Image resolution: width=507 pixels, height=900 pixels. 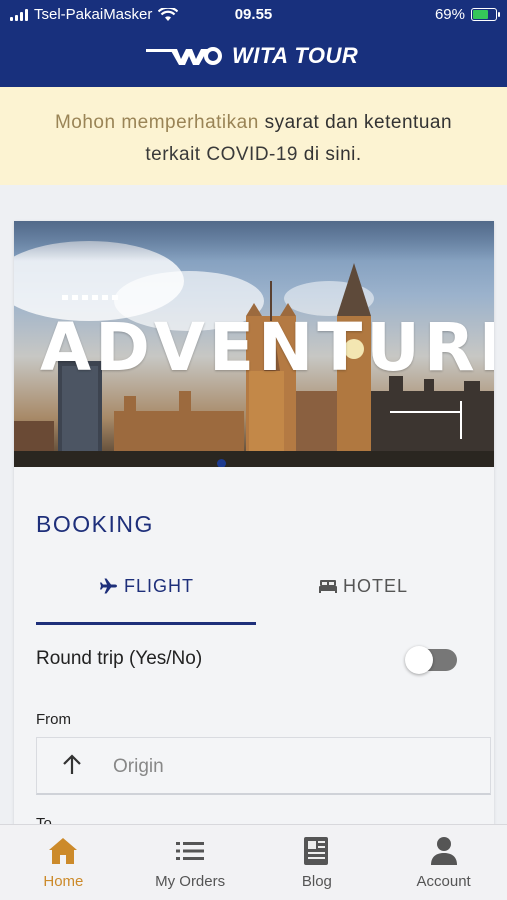 What do you see at coordinates (376, 585) in the screenshot?
I see `tab-hotel-label: HOTEL` at bounding box center [376, 585].